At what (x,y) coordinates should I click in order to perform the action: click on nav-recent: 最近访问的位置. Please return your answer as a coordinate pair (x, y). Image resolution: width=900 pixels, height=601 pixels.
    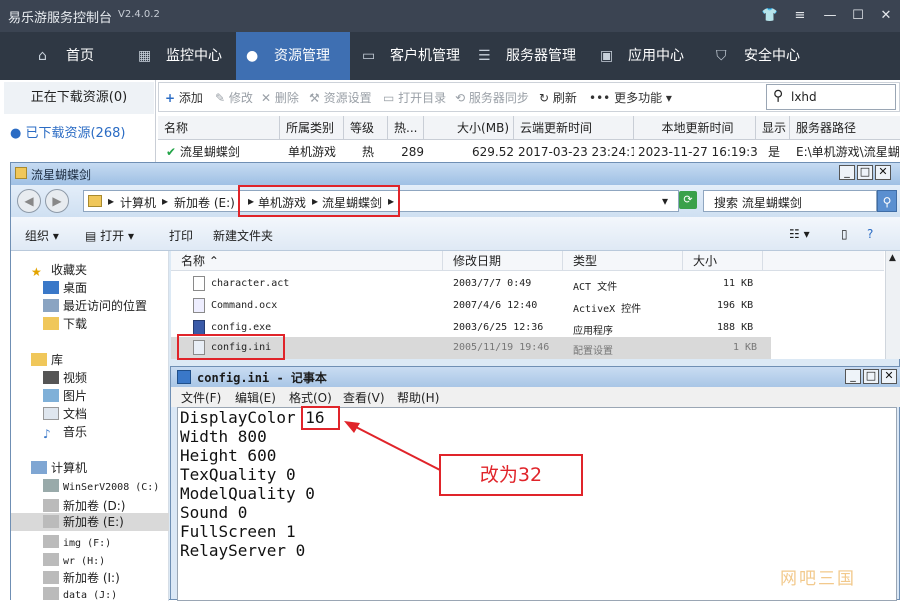
    Looking at the image, I should click on (95, 305).